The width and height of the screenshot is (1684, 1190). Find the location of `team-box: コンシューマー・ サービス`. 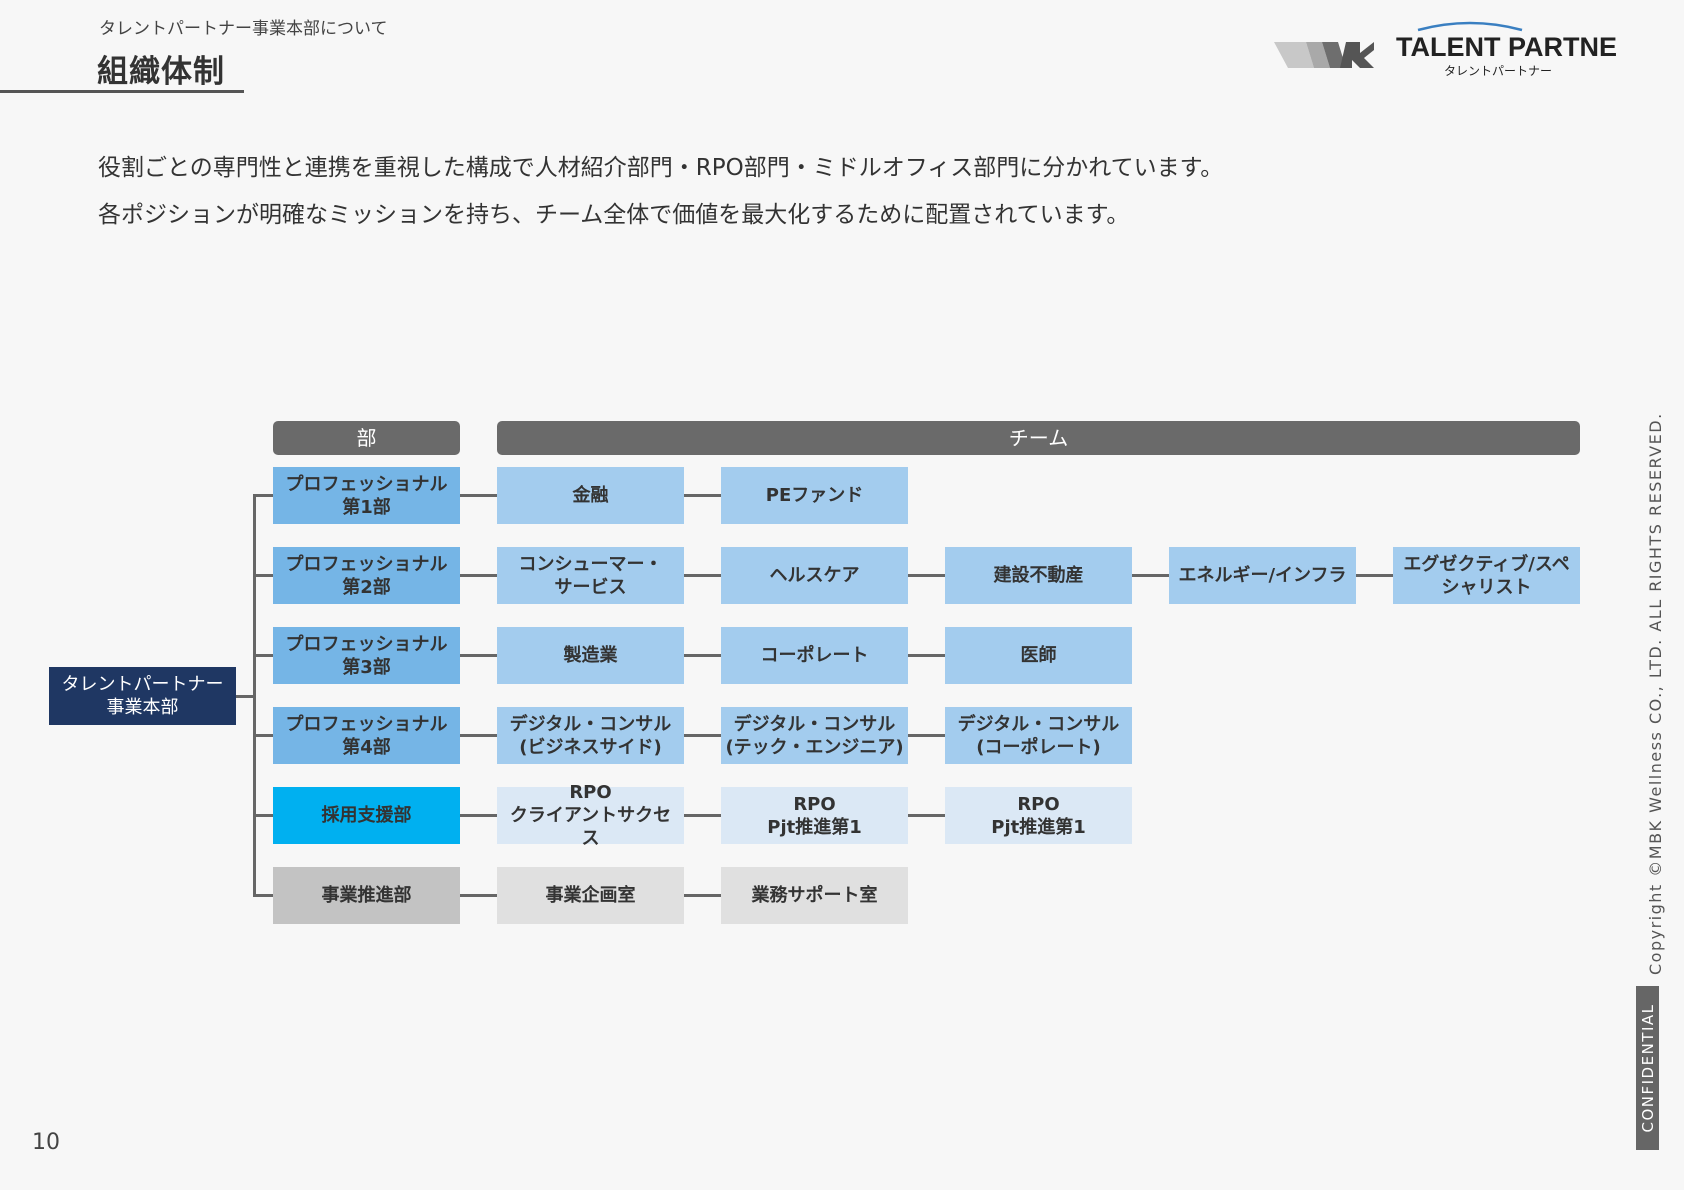

team-box: コンシューマー・ サービス is located at coordinates (590, 575).